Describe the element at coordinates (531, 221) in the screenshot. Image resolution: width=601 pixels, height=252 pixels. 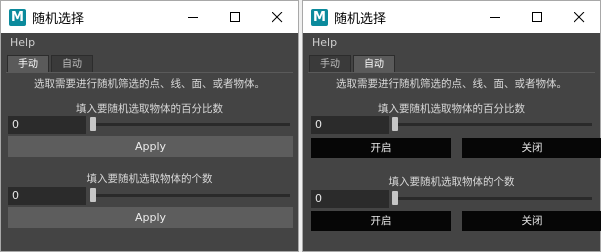
I see `count-off-button: 关闭` at that location.